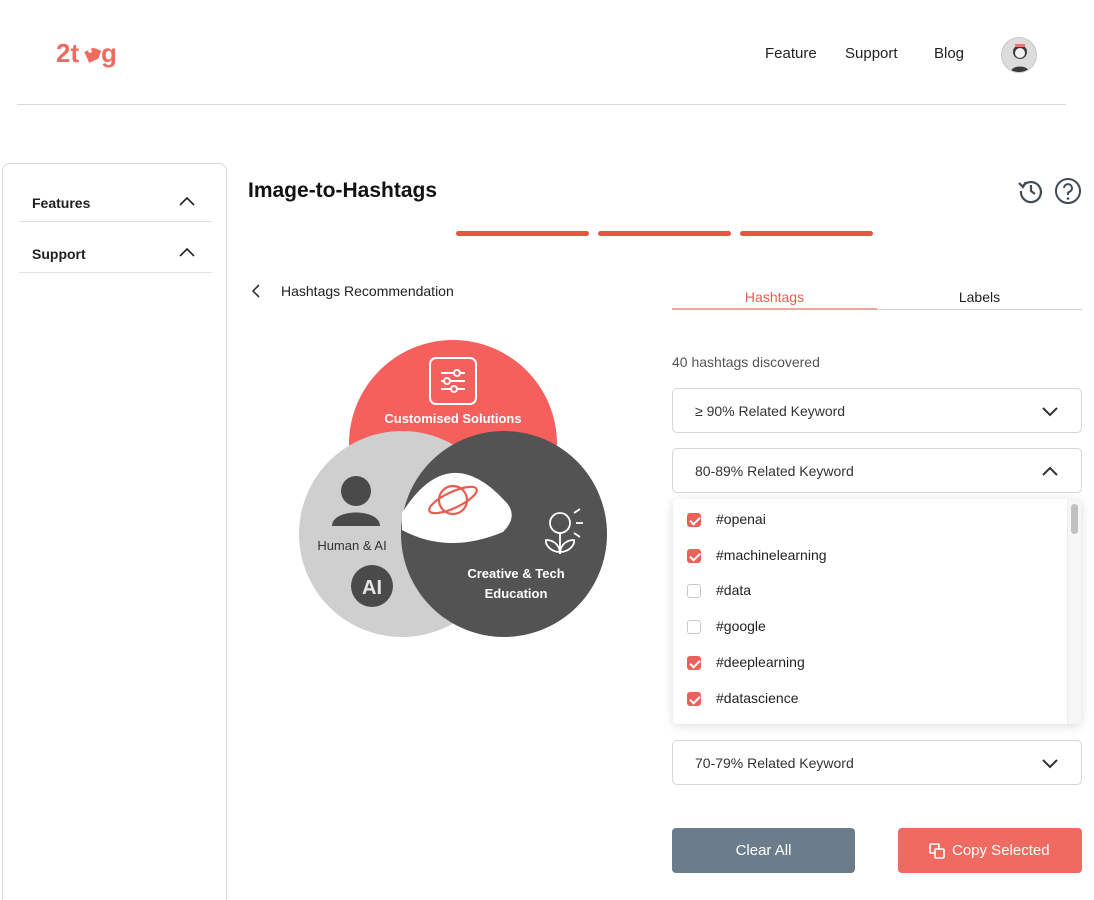  Describe the element at coordinates (770, 411) in the screenshot. I see `group-label: ≥ 90% Related Keyword` at that location.